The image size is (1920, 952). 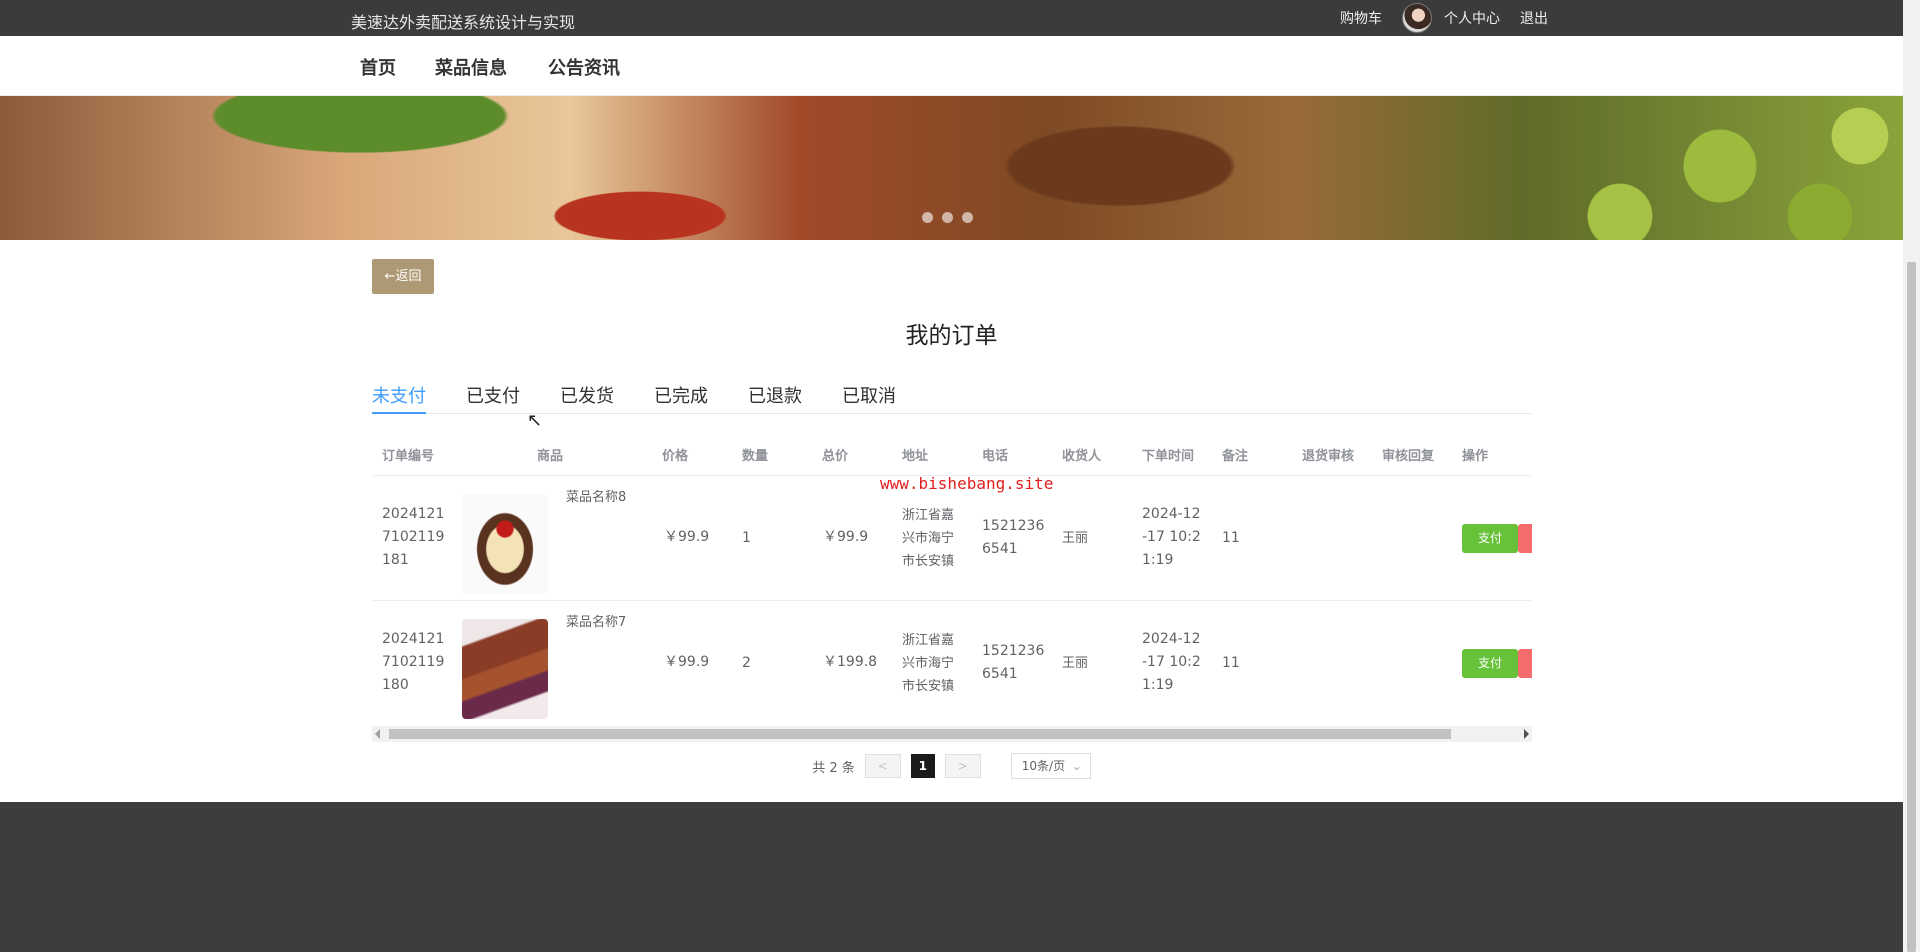 What do you see at coordinates (922, 766) in the screenshot?
I see `page-1-button: 1` at bounding box center [922, 766].